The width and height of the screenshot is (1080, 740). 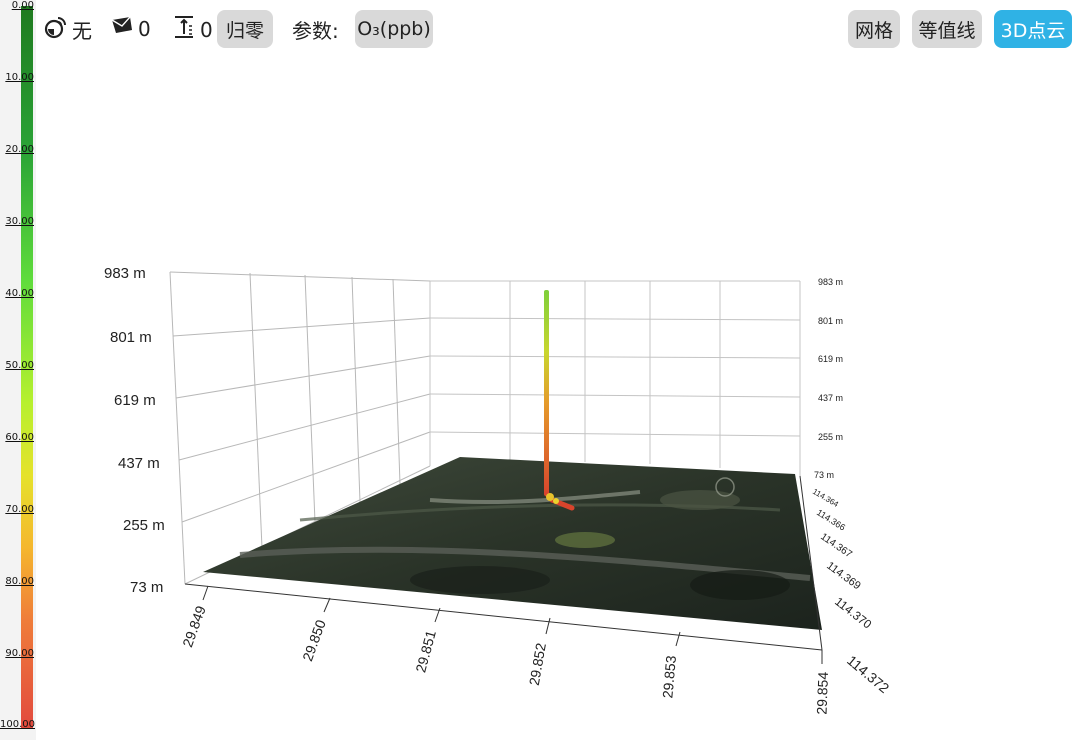 I want to click on back-wall-grid, so click(x=615, y=378).